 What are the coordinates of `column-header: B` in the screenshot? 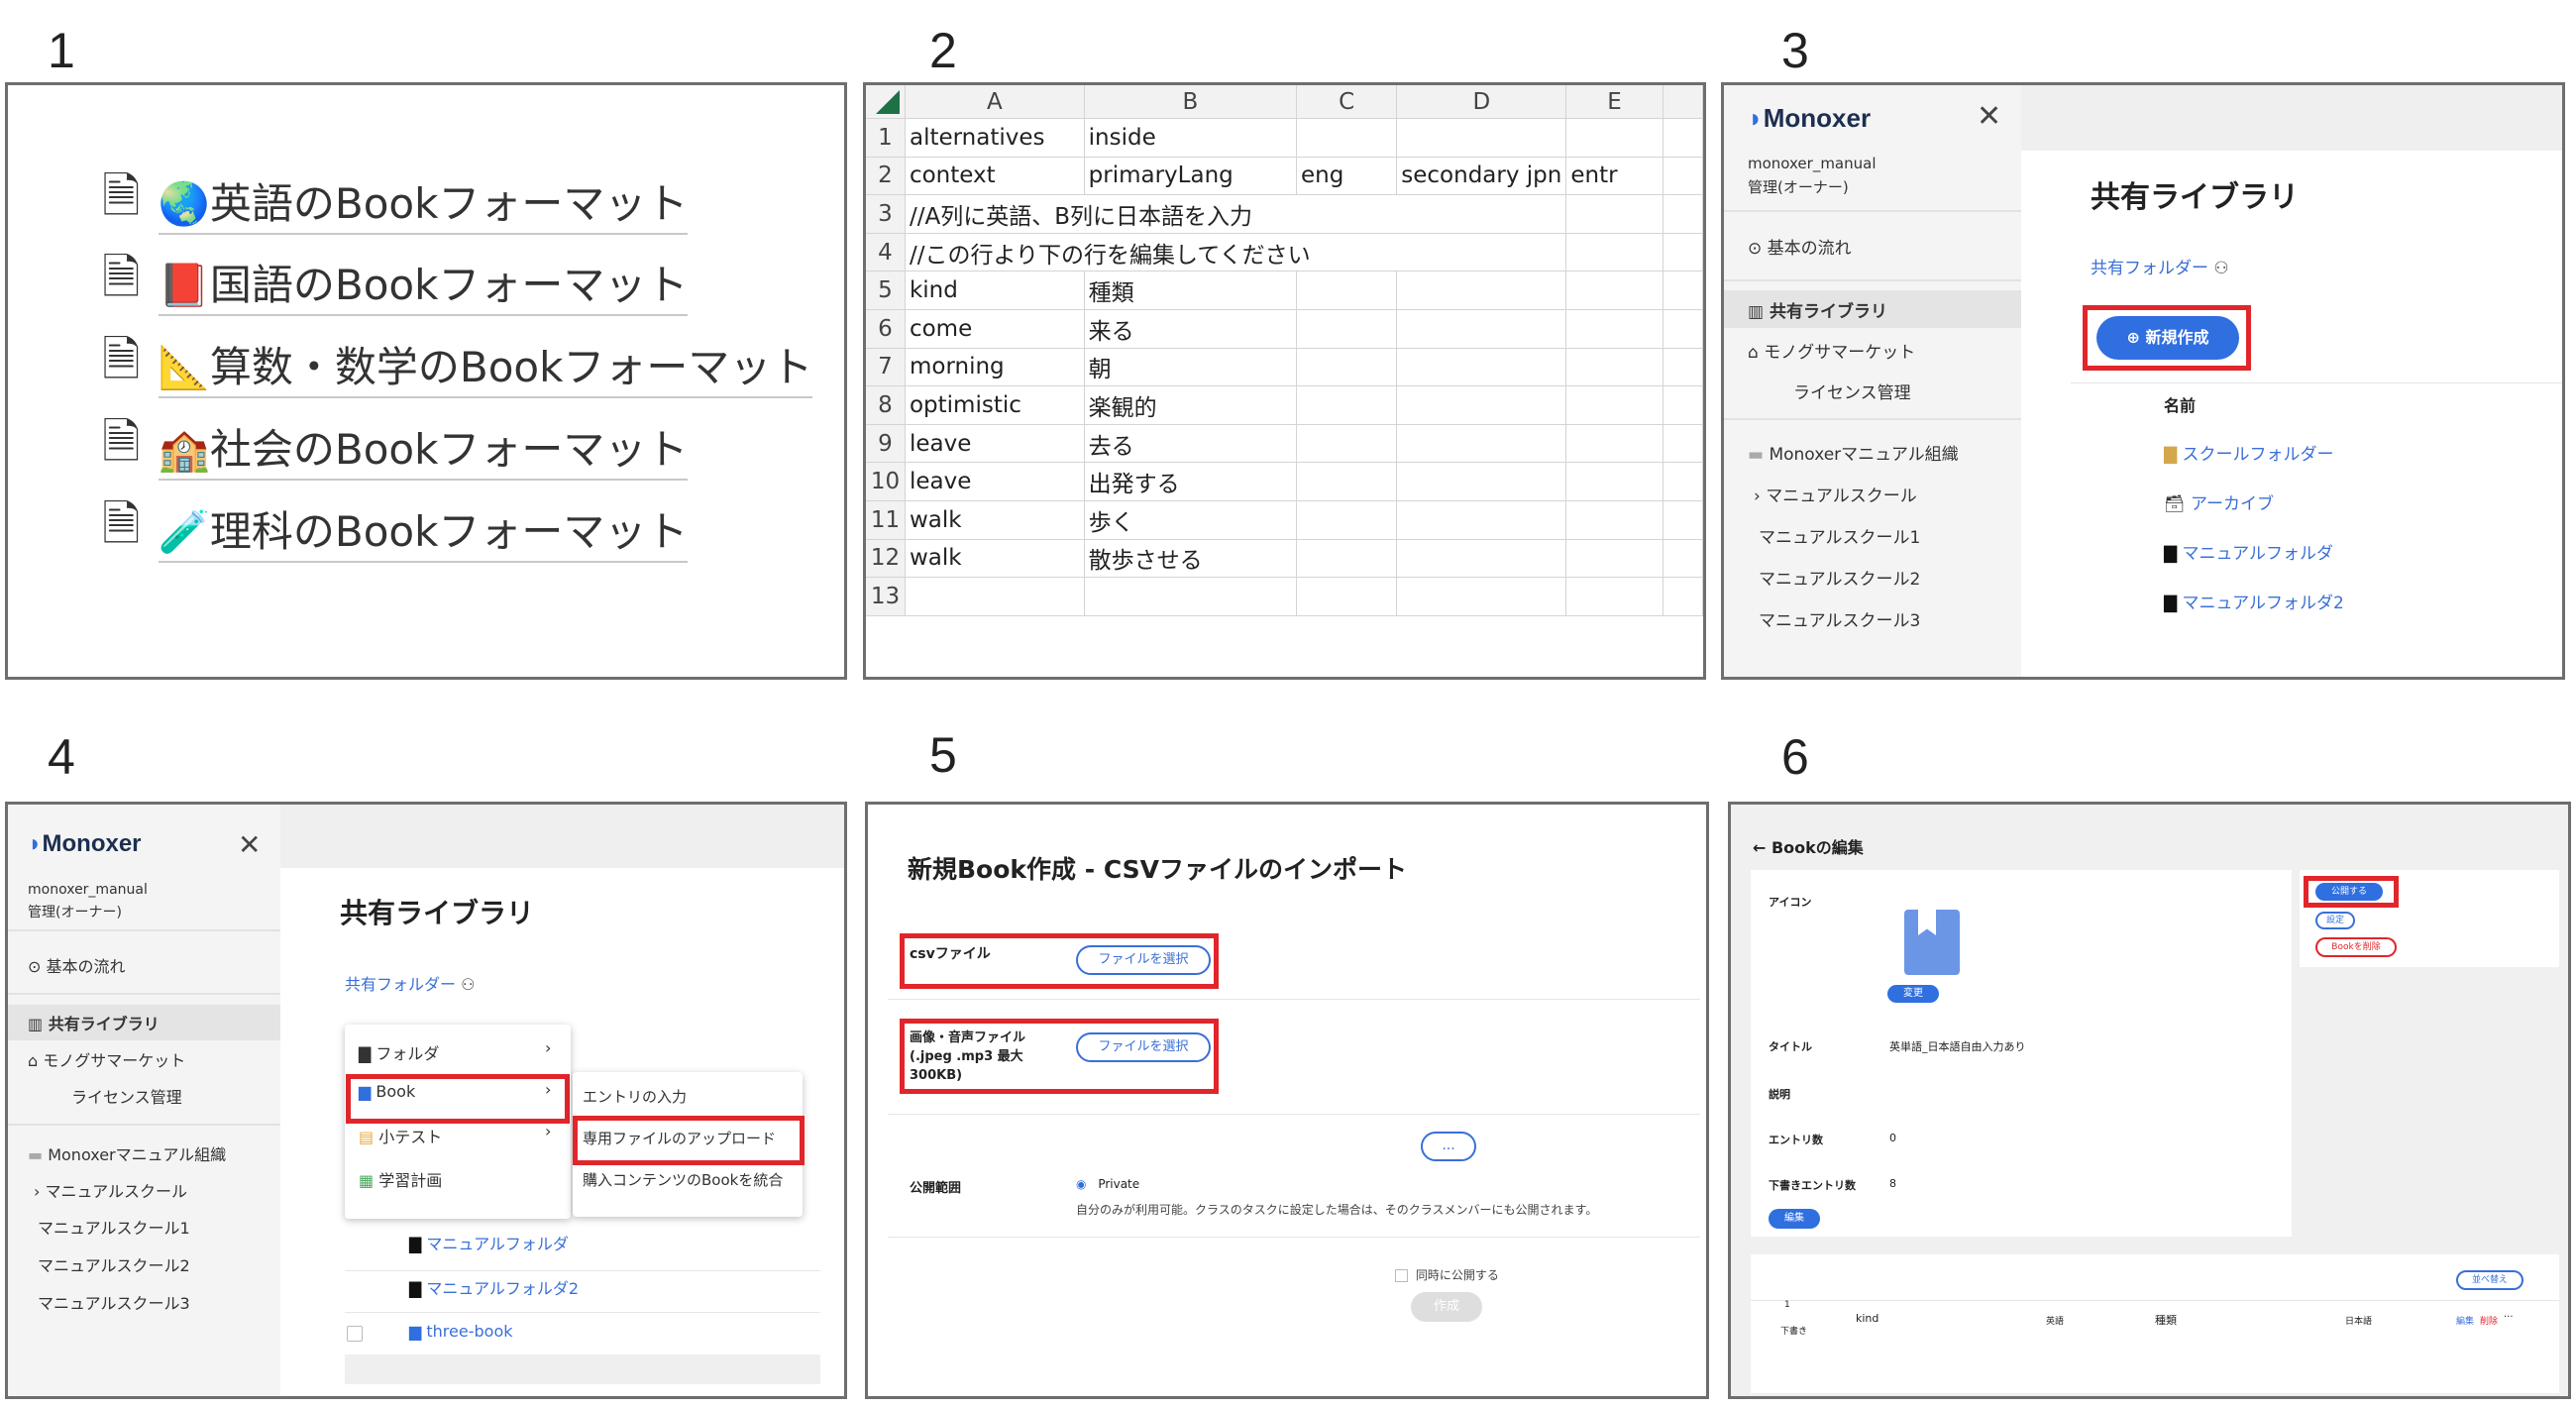 It's located at (1191, 102).